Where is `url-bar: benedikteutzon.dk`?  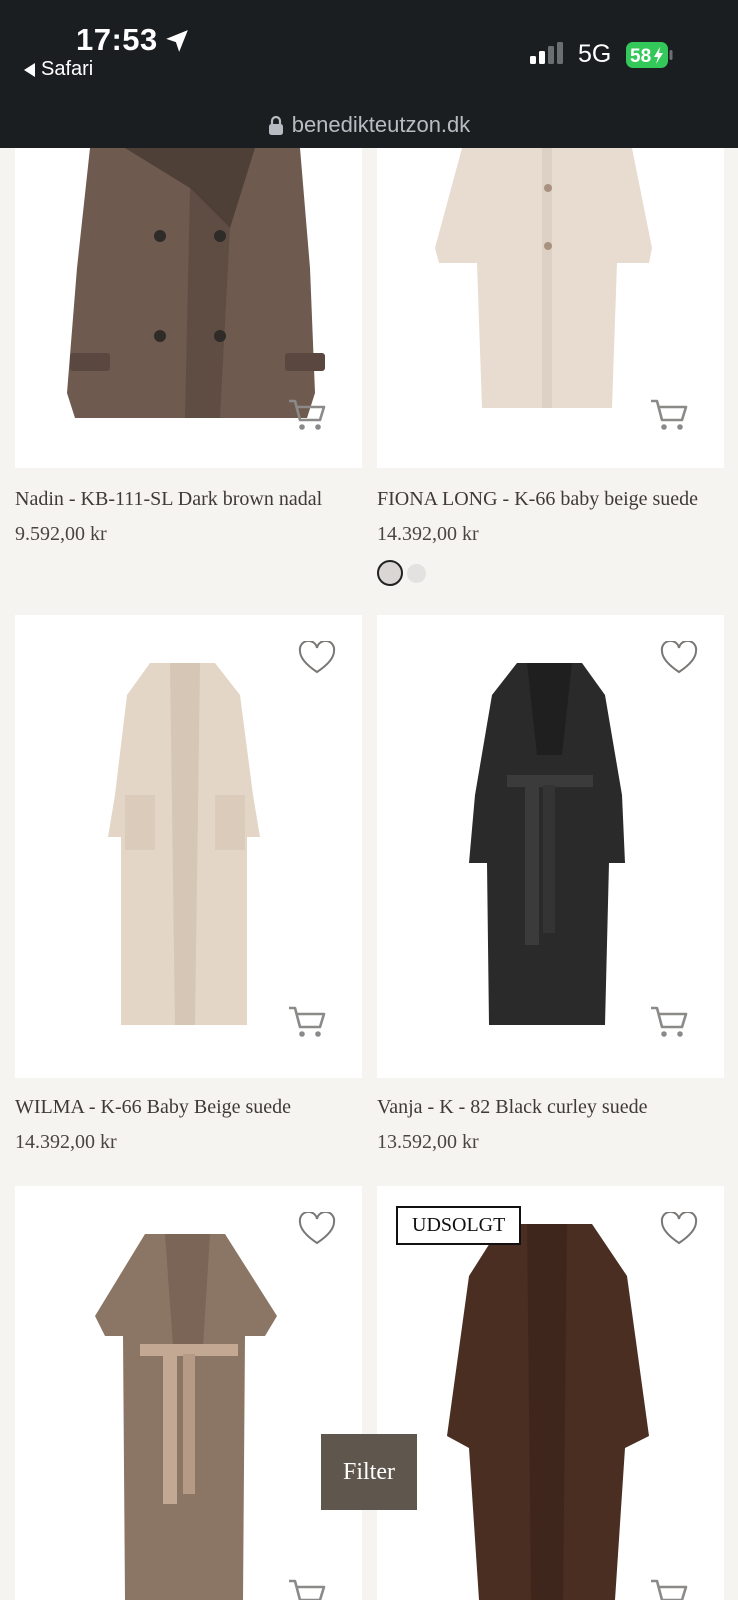
url-bar: benedikteutzon.dk is located at coordinates (369, 125).